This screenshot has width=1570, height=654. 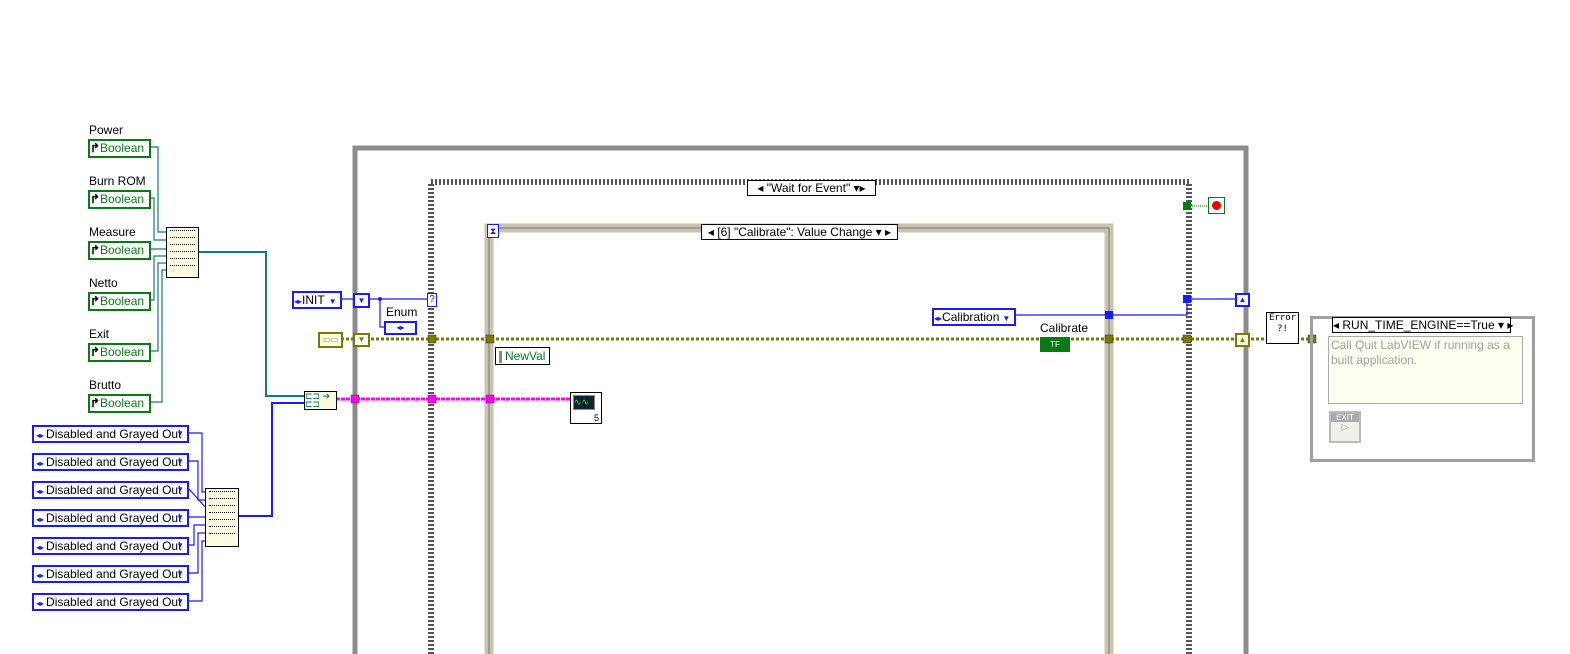 What do you see at coordinates (119, 250) in the screenshot?
I see `measure-terminal: ↱Boolean` at bounding box center [119, 250].